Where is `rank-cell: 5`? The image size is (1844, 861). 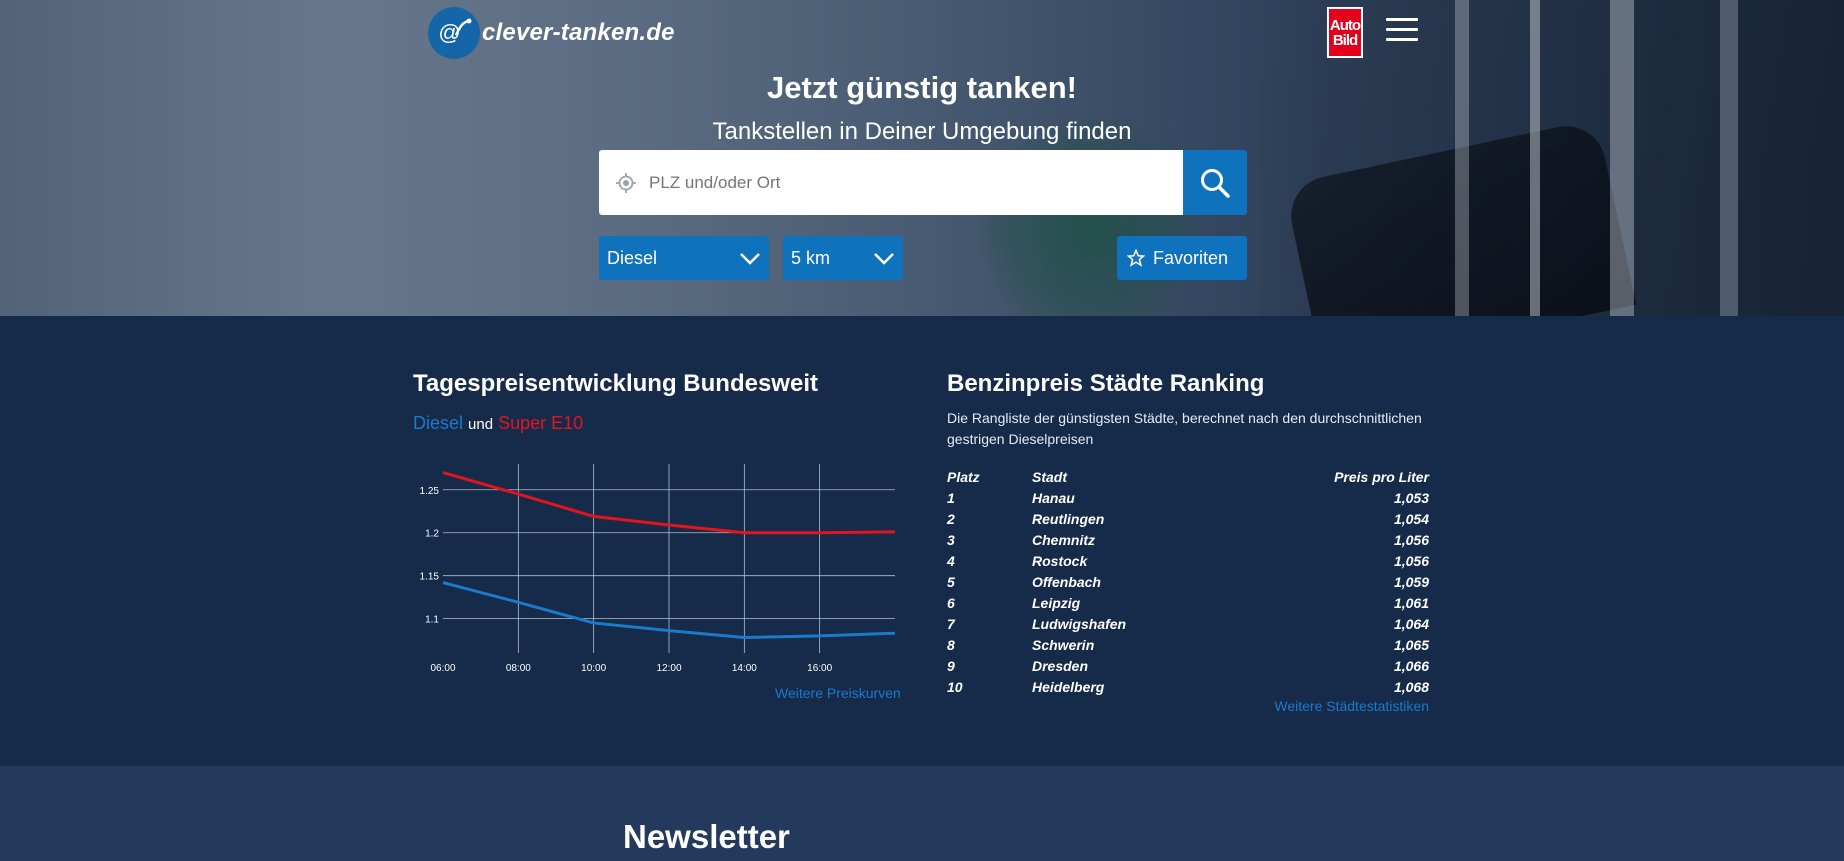
rank-cell: 5 is located at coordinates (951, 581).